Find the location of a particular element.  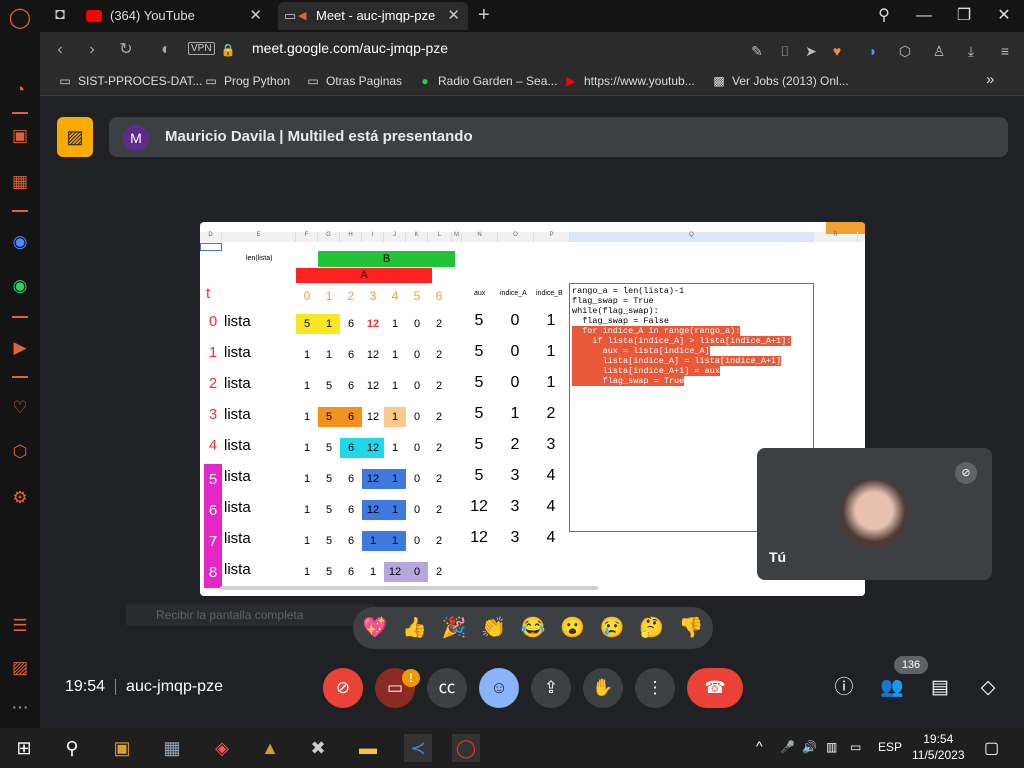

aria-icon: ▦ is located at coordinates (20, 182).